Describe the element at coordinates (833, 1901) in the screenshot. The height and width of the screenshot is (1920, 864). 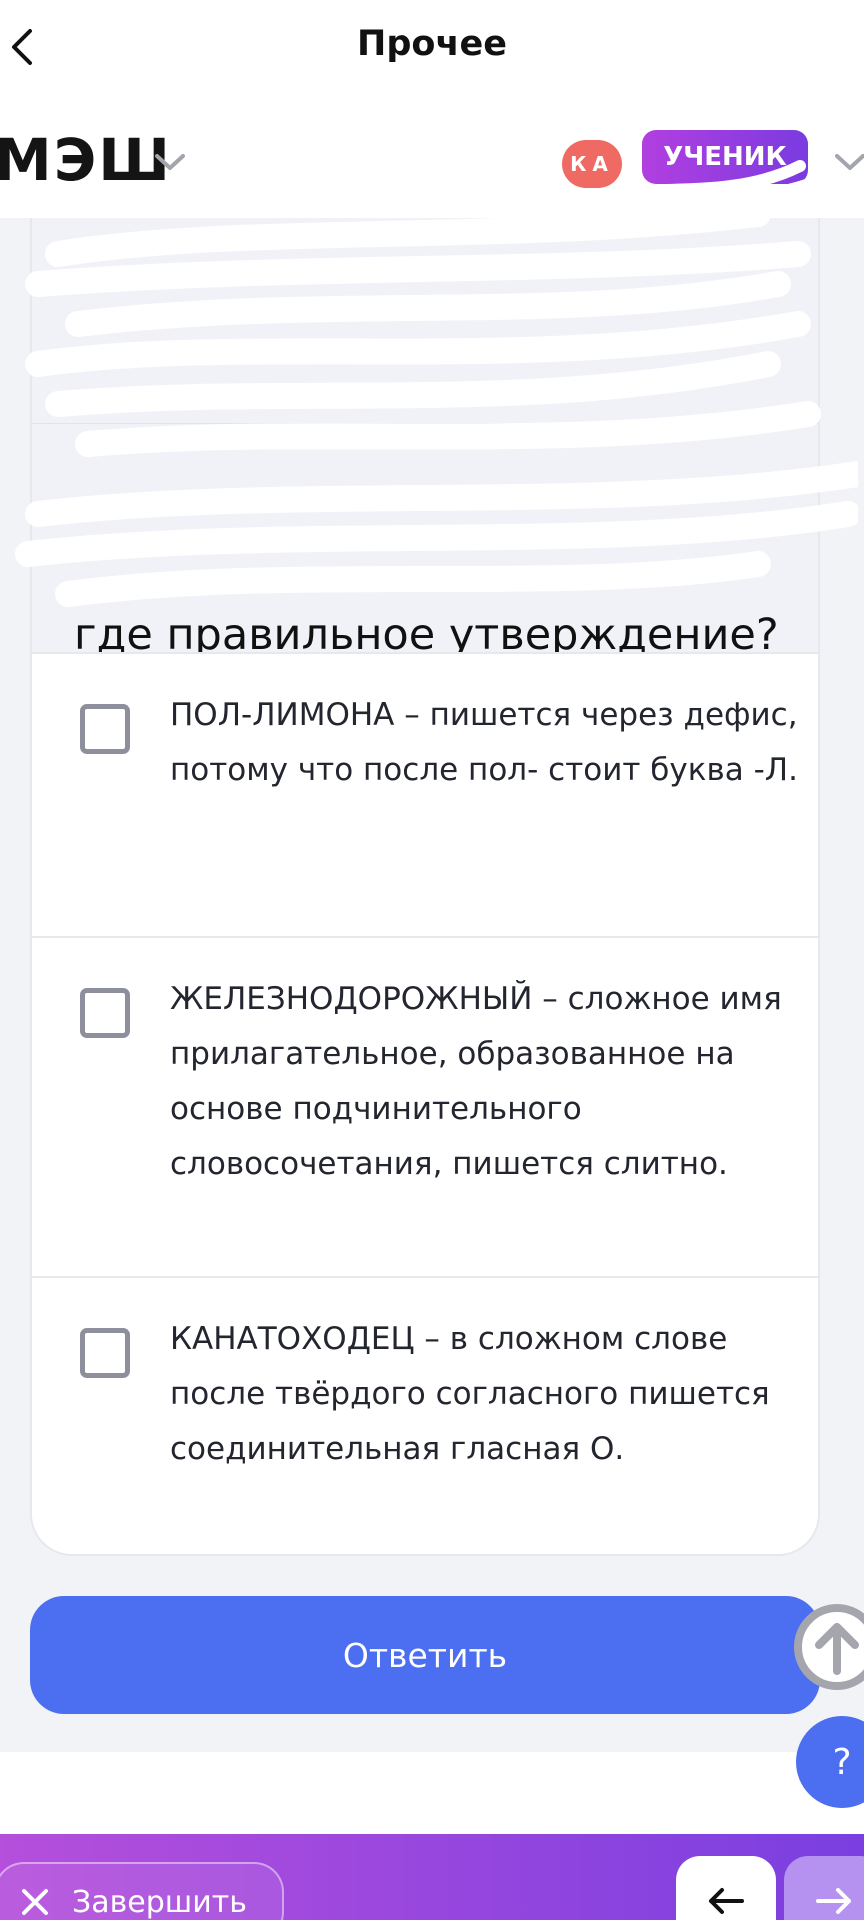
I see `arrow-right-icon` at that location.